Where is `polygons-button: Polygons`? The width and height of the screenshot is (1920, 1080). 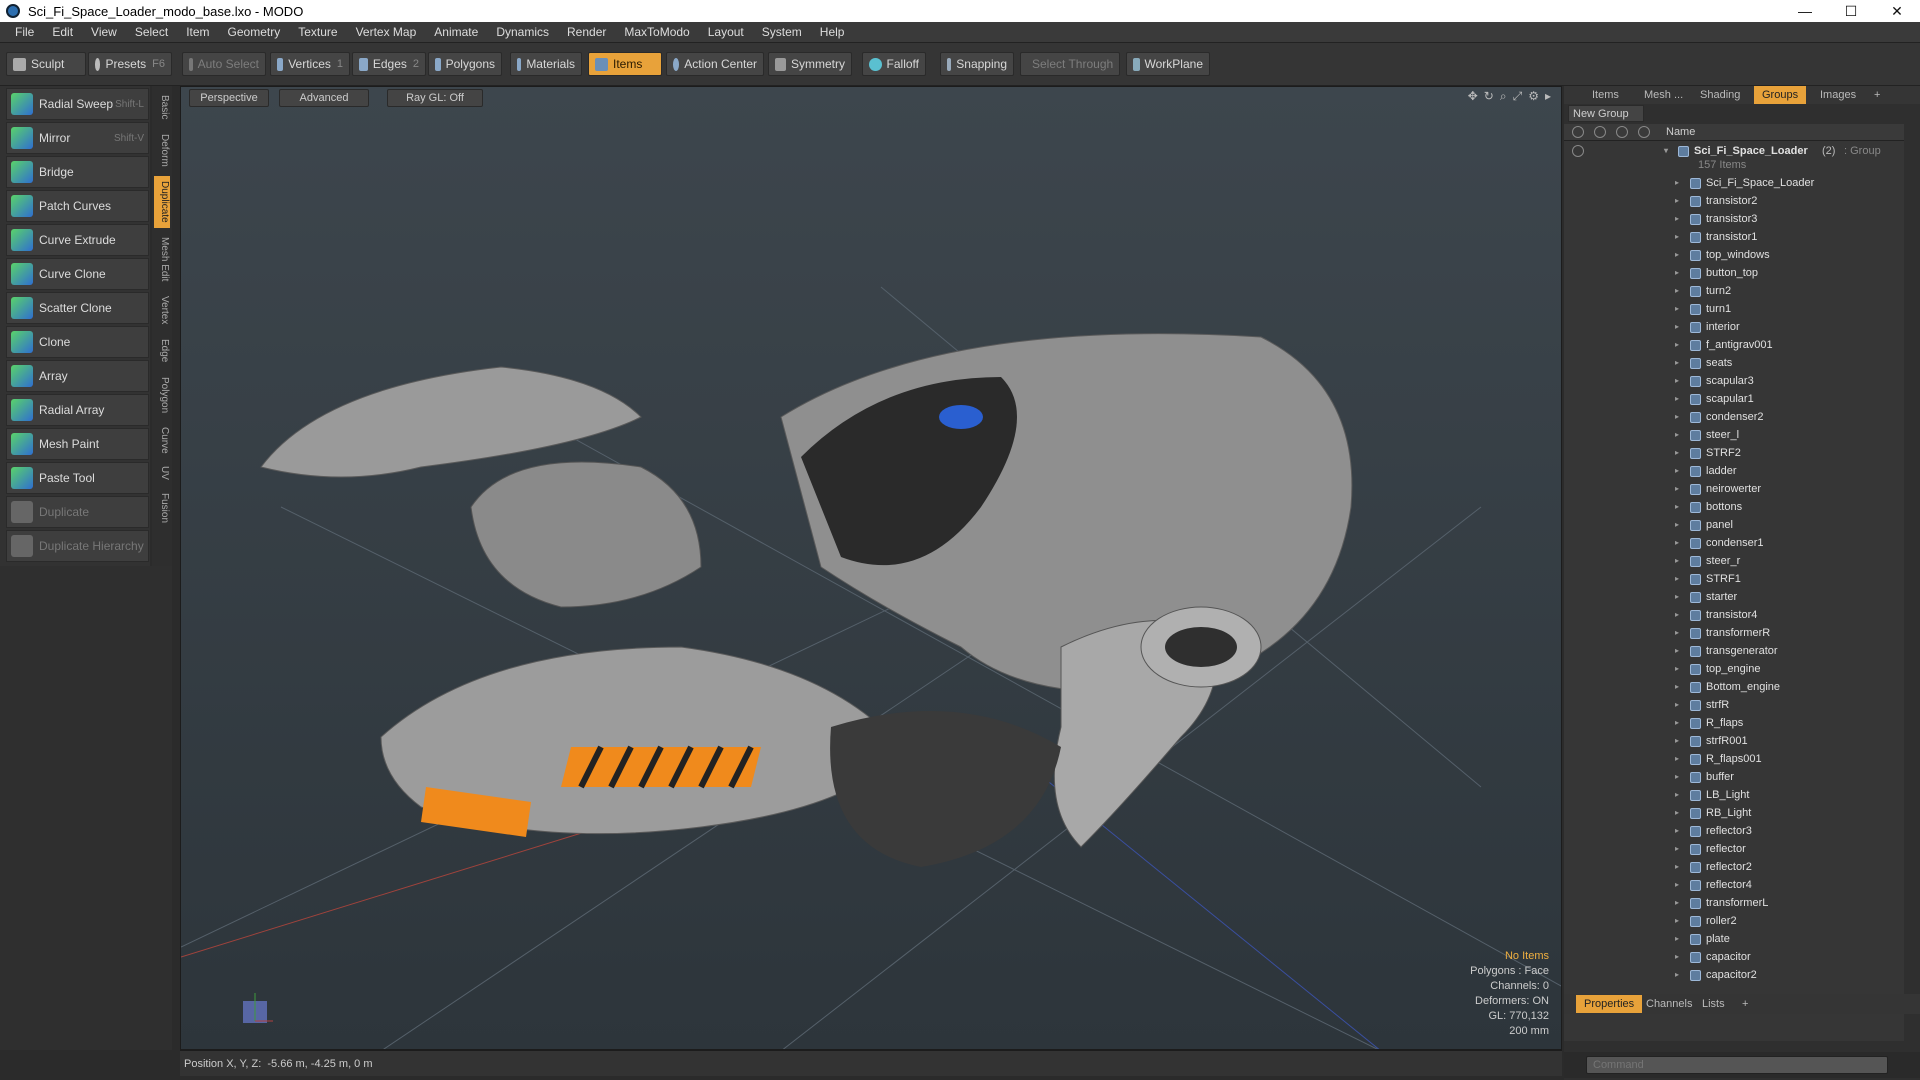
polygons-button: Polygons is located at coordinates (465, 64).